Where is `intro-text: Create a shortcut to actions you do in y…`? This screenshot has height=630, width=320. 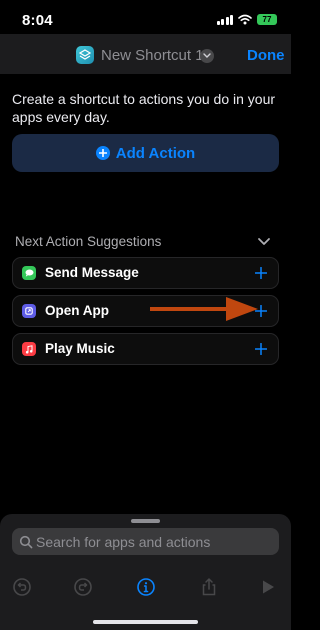 intro-text: Create a shortcut to actions you do in y… is located at coordinates (144, 108).